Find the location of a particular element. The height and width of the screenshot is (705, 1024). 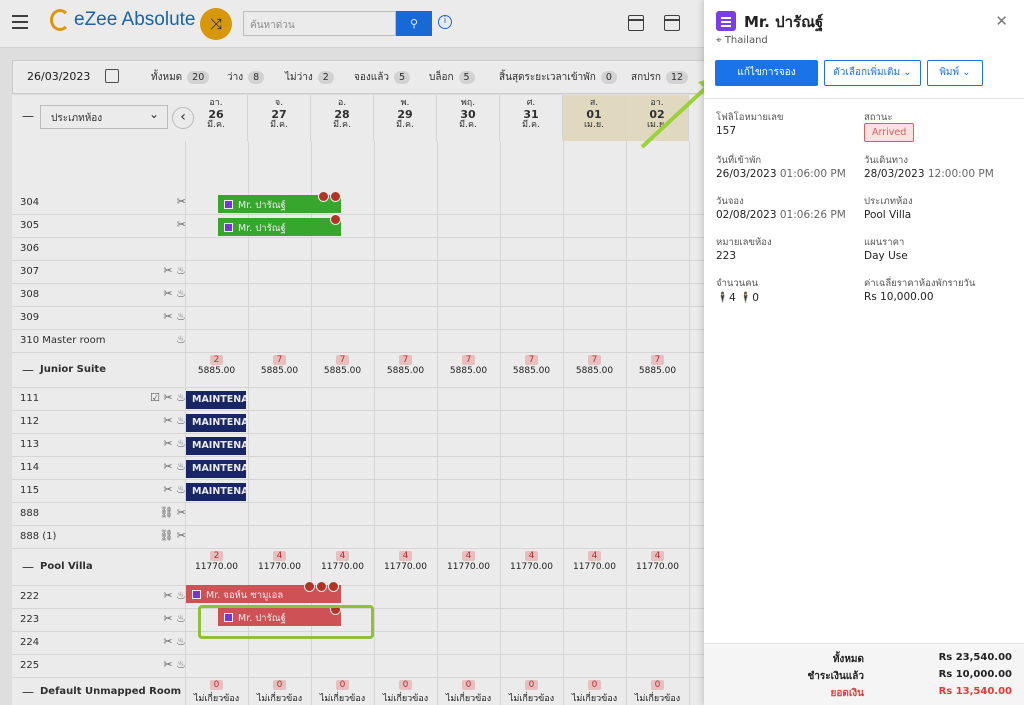

room-type-value: Pool Villa is located at coordinates (888, 215).